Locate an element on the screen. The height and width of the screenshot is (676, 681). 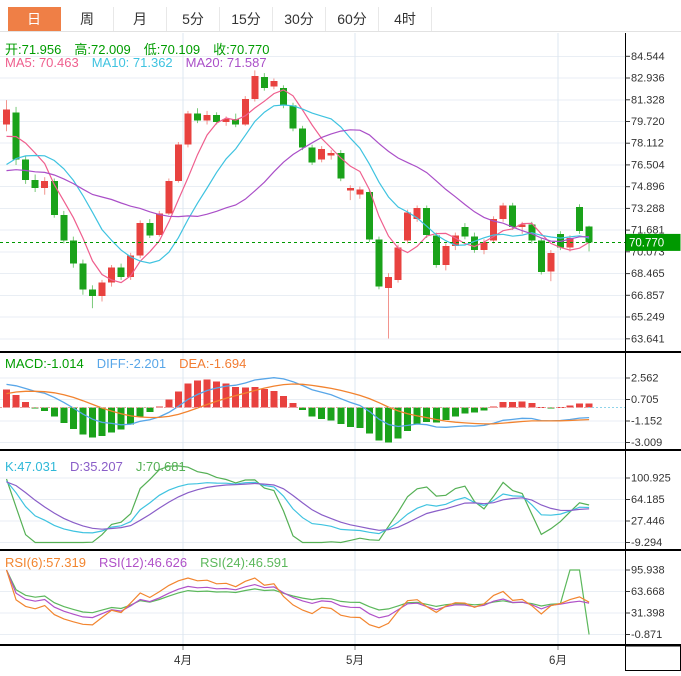
tab-5min: 5分 is located at coordinates (193, 19).